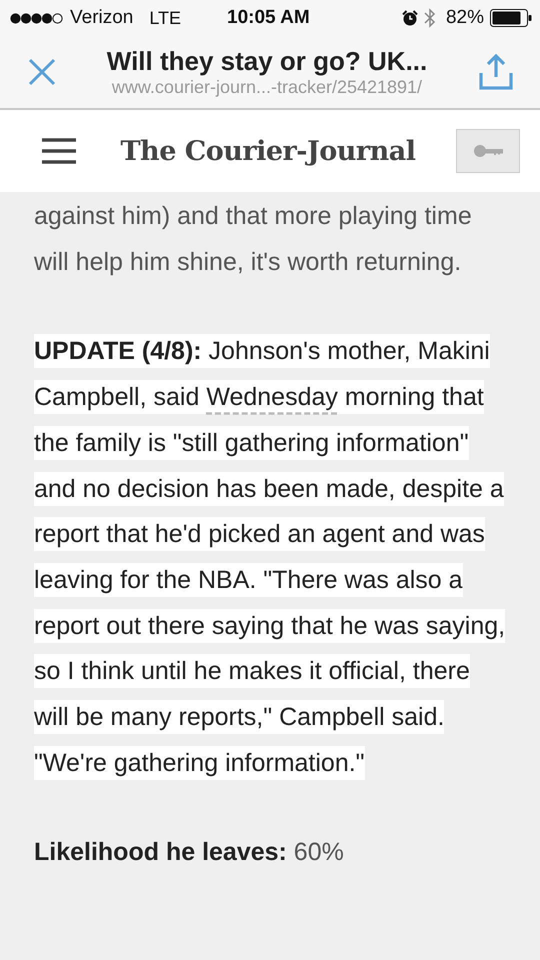 This screenshot has height=960, width=540. Describe the element at coordinates (410, 18) in the screenshot. I see `alarm-icon` at that location.